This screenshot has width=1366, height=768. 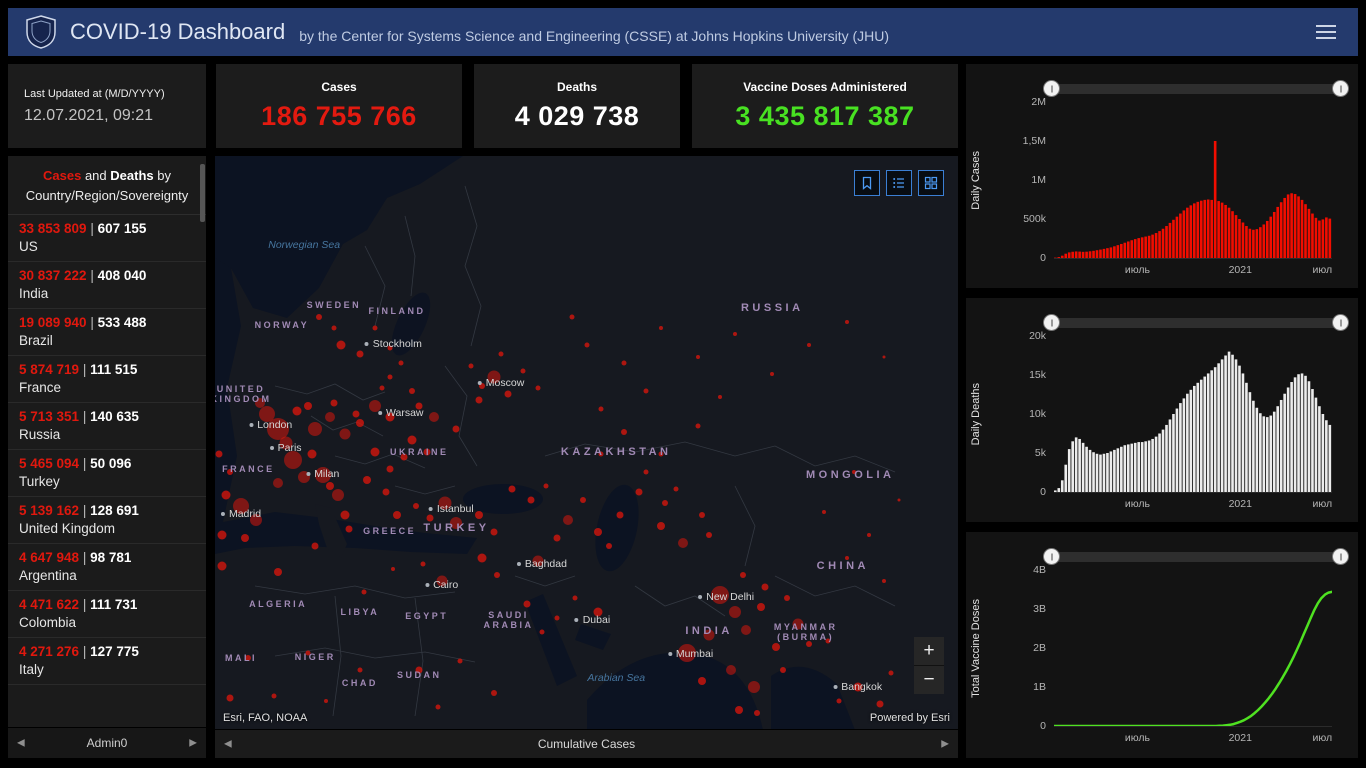 What do you see at coordinates (360, 612) in the screenshot?
I see `map-label-country: LIBYA` at bounding box center [360, 612].